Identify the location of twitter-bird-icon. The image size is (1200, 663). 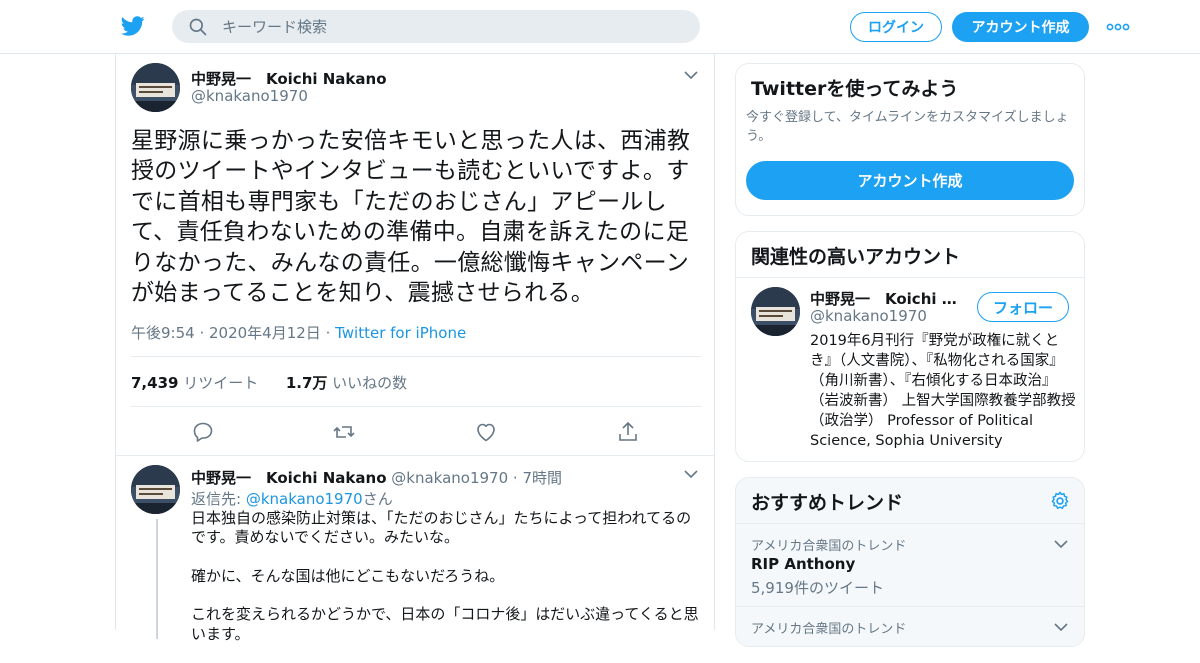
(133, 26).